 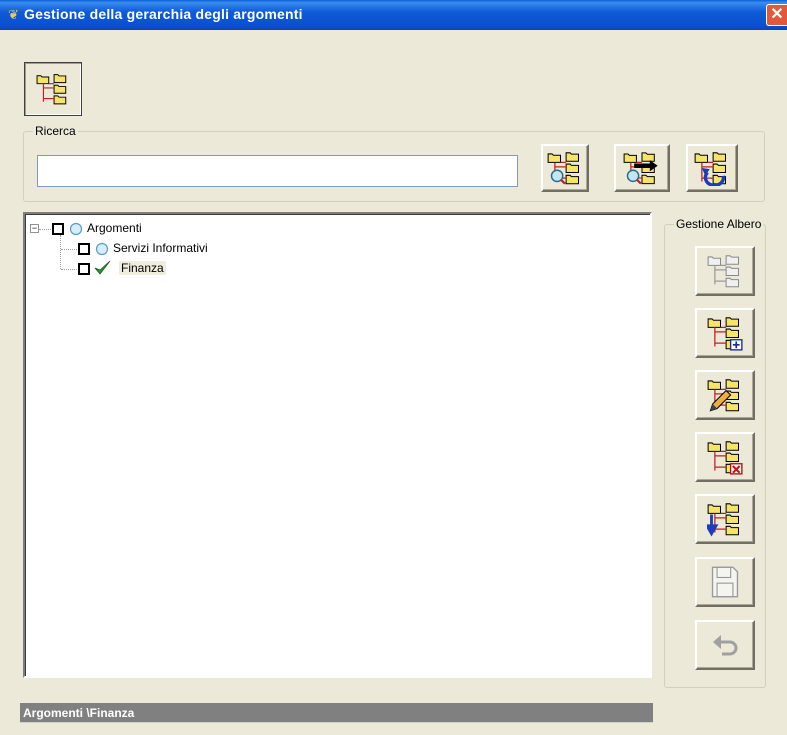 I want to click on tree-search-icon, so click(x=565, y=167).